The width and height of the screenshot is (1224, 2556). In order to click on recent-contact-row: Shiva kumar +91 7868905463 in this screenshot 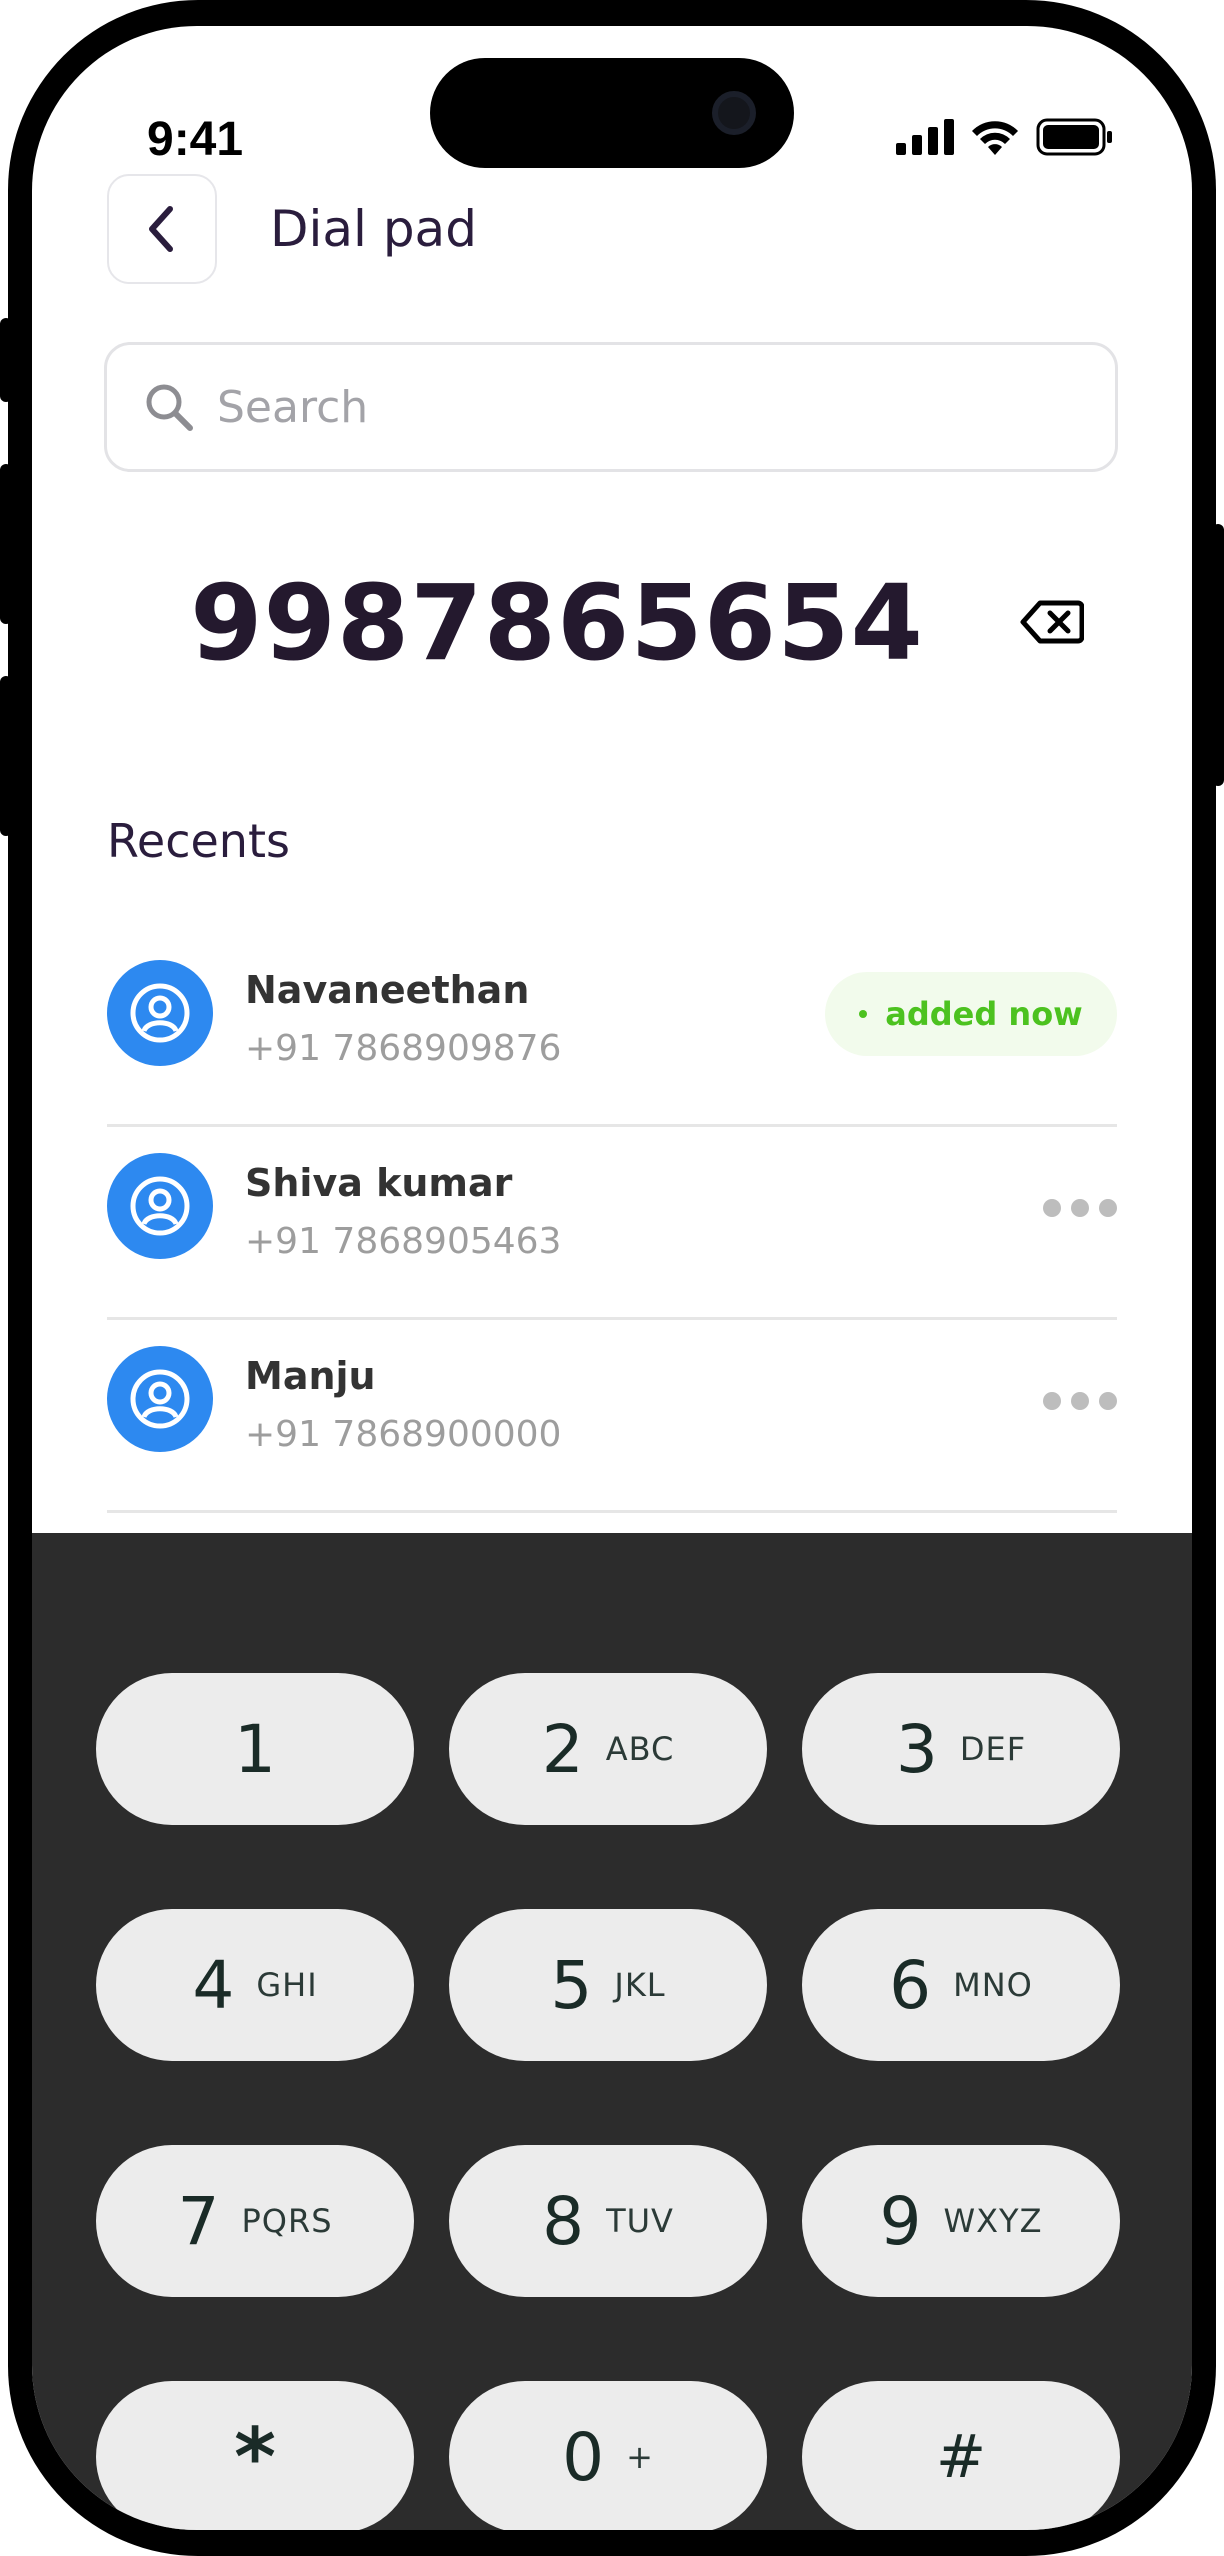, I will do `click(612, 1223)`.